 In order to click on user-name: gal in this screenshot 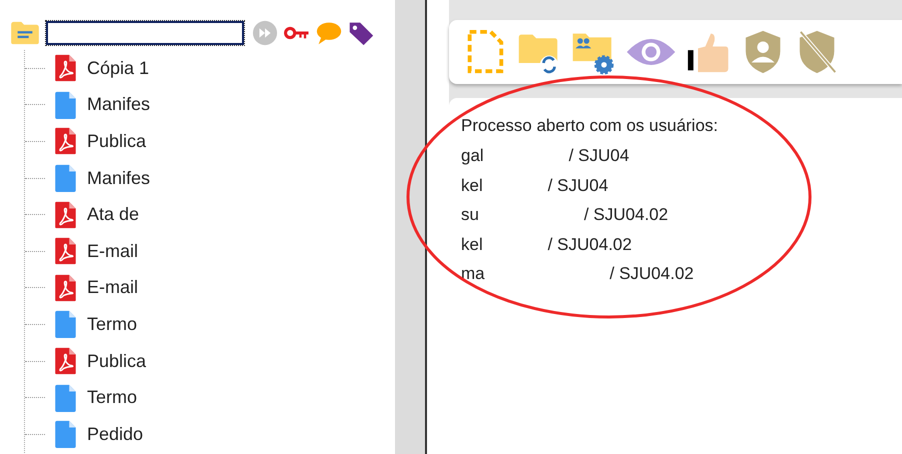, I will do `click(472, 156)`.